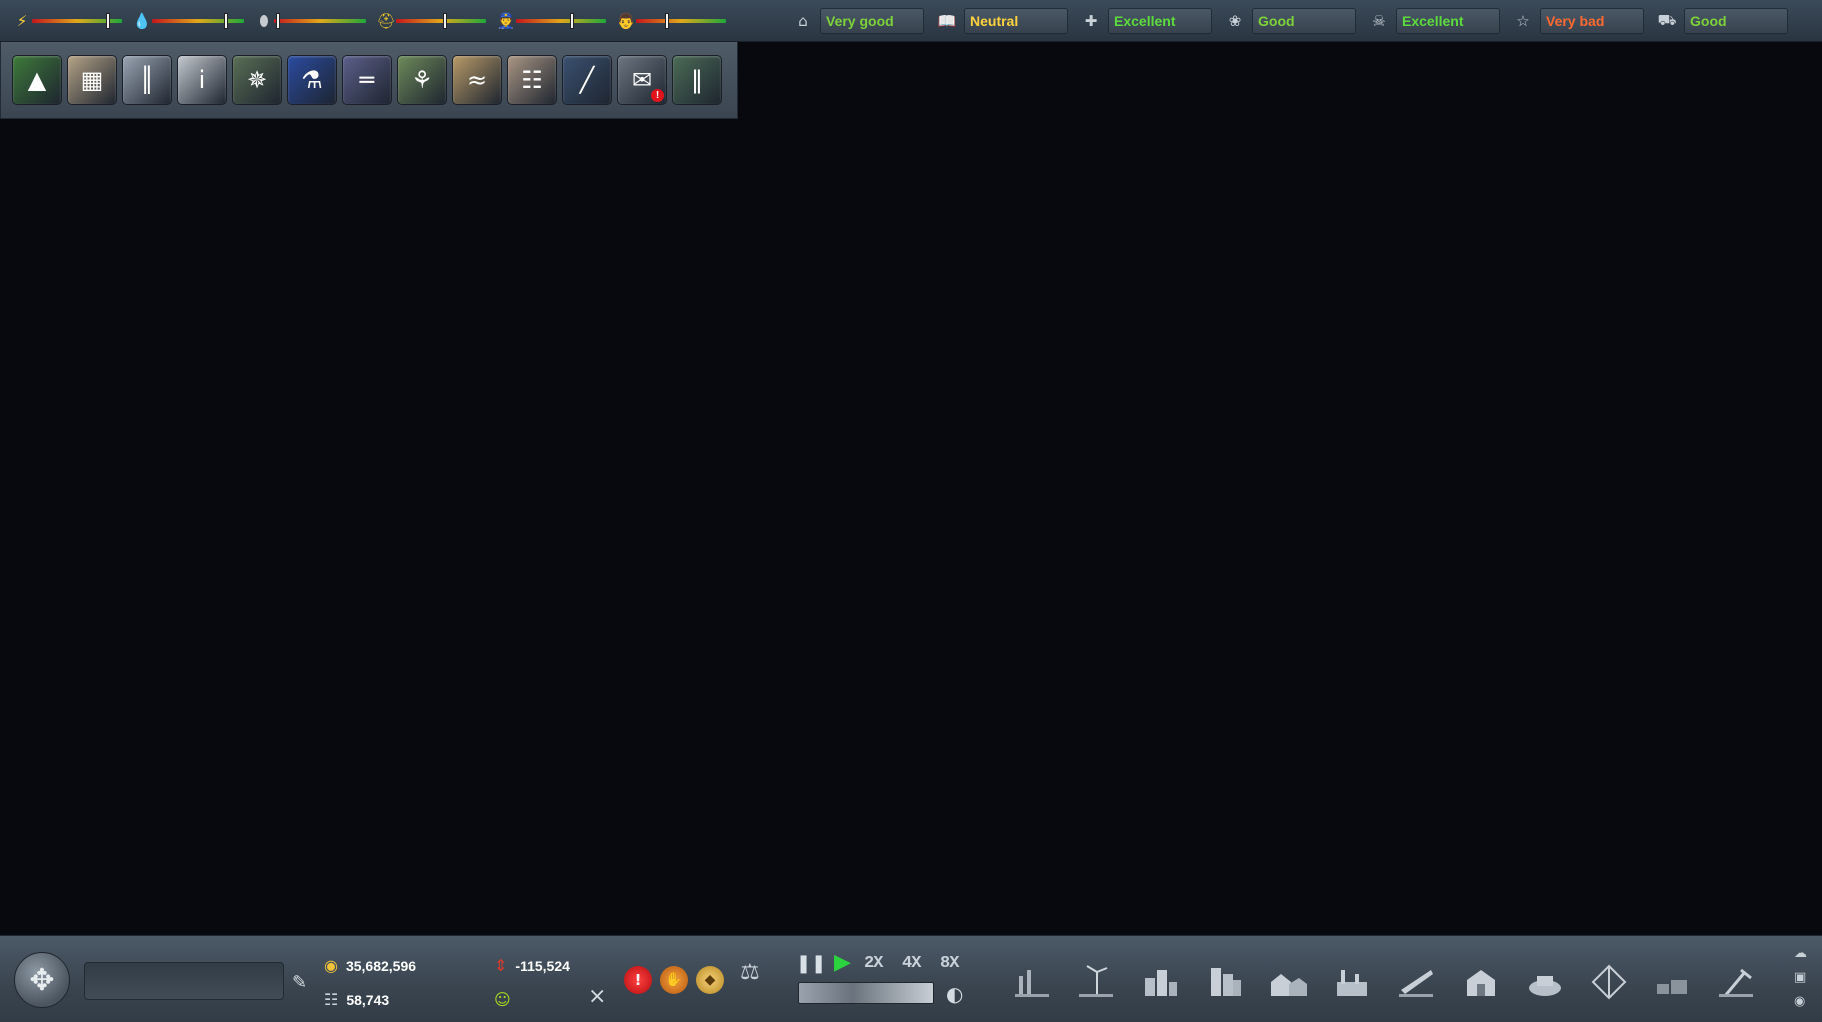 The image size is (1822, 1022). Describe the element at coordinates (873, 963) in the screenshot. I see `speed-2x-button: 2X` at that location.